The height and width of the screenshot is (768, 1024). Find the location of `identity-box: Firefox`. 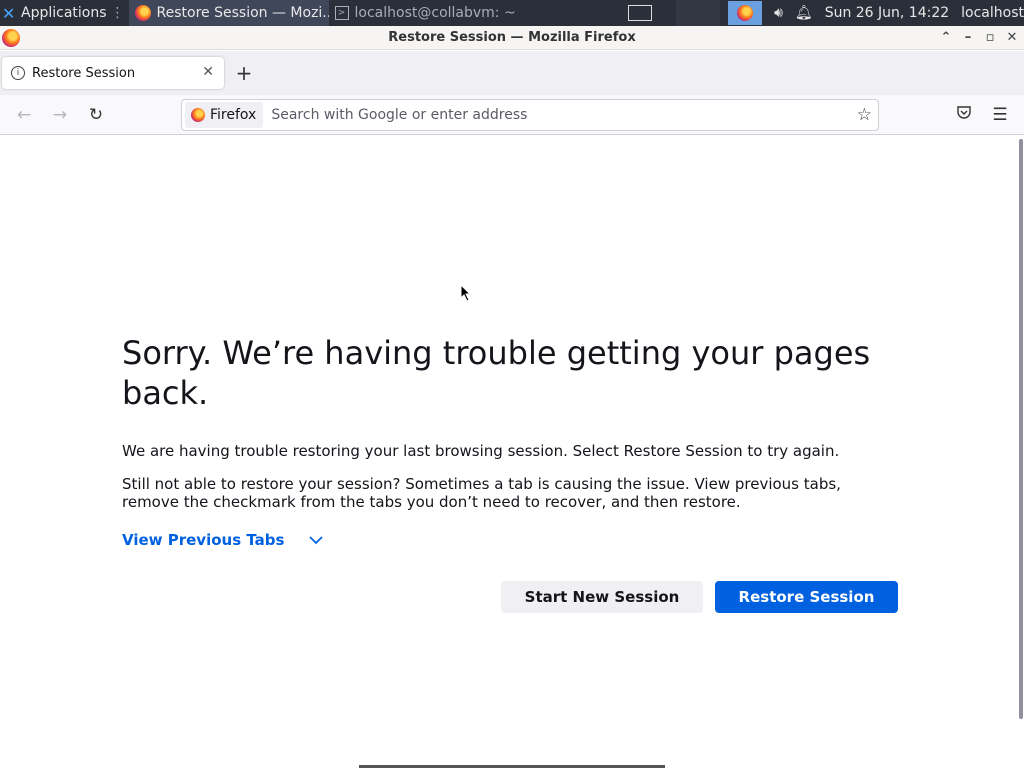

identity-box: Firefox is located at coordinates (224, 115).